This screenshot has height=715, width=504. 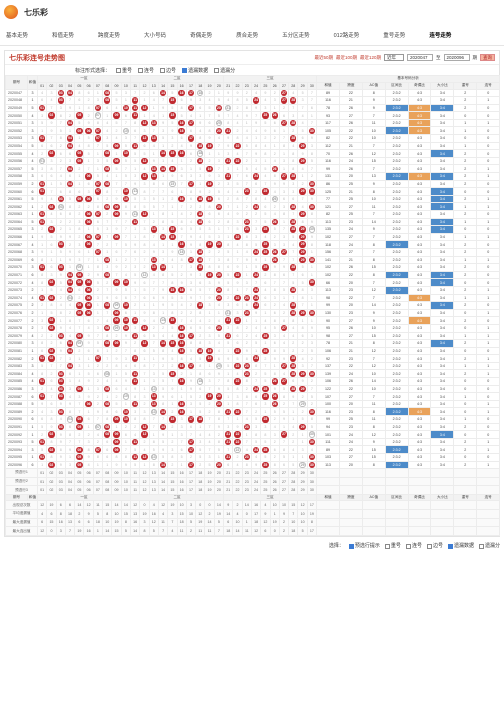 What do you see at coordinates (456, 57) in the screenshot?
I see `to-issue-input: 2020096` at bounding box center [456, 57].